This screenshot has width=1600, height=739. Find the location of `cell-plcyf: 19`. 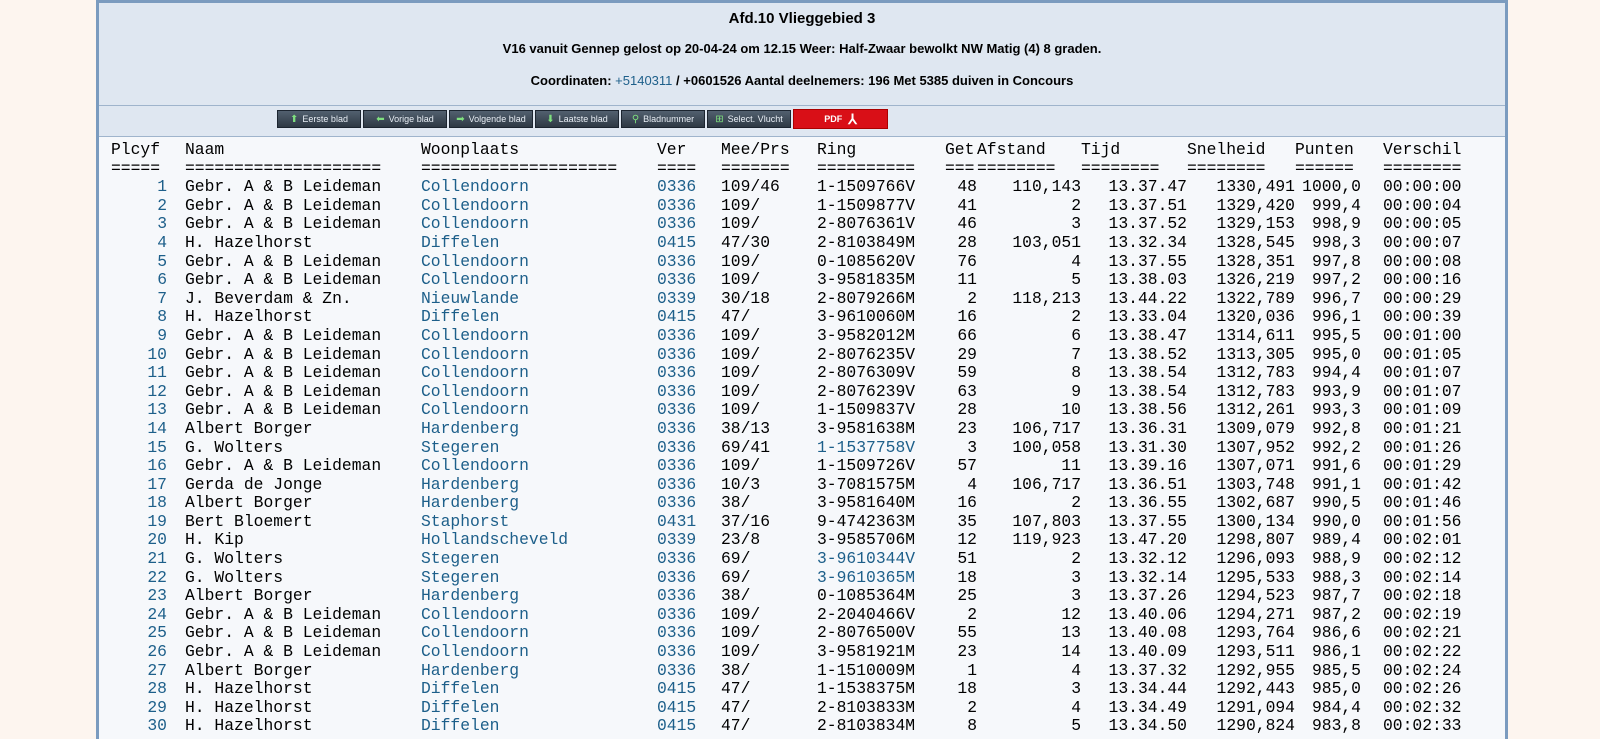

cell-plcyf: 19 is located at coordinates (139, 522).